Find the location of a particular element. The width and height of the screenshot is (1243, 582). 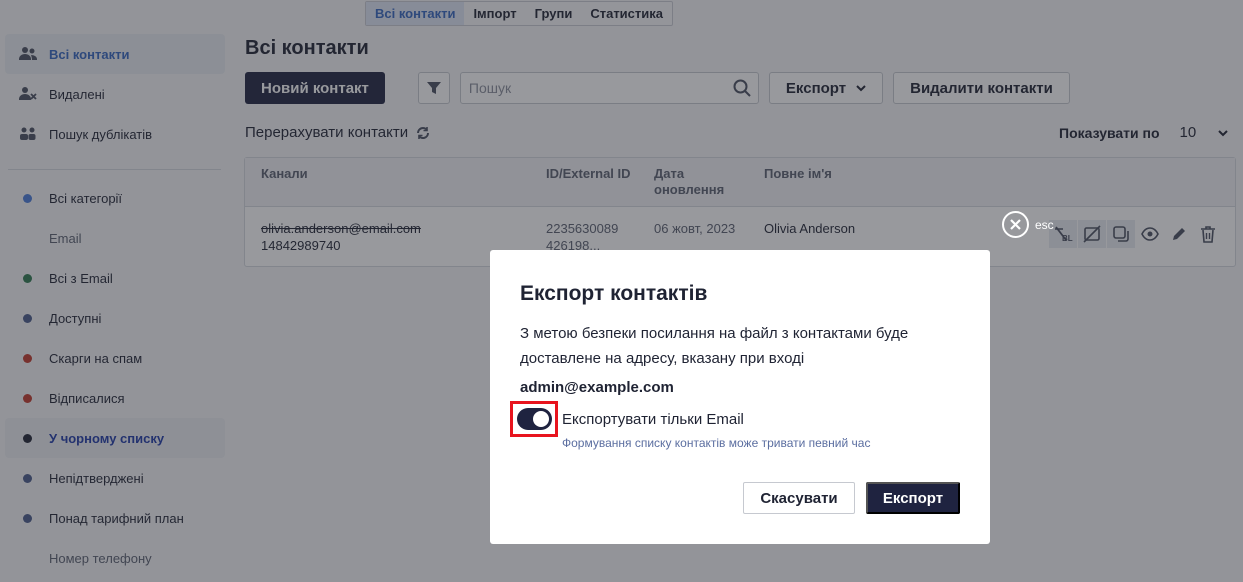

cancel-button: Скасувати is located at coordinates (799, 498).